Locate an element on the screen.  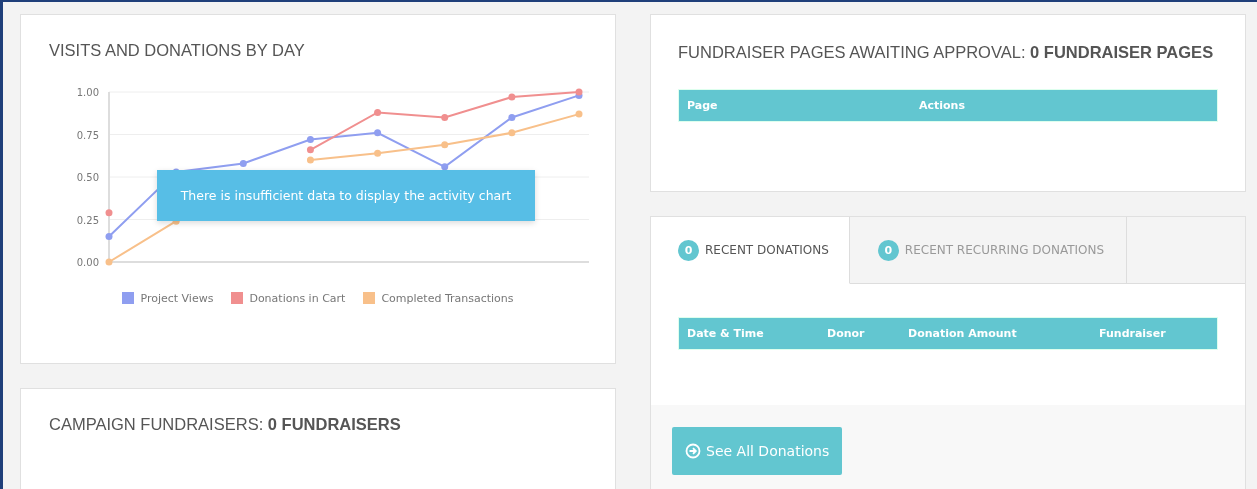
axis-tick-label: 0.25 is located at coordinates (87, 220).